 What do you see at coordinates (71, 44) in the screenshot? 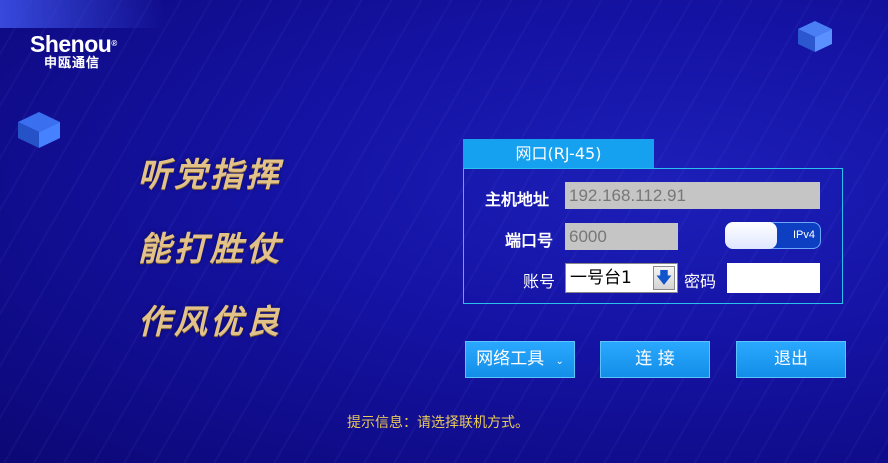
I see `brand-name: Shenou` at bounding box center [71, 44].